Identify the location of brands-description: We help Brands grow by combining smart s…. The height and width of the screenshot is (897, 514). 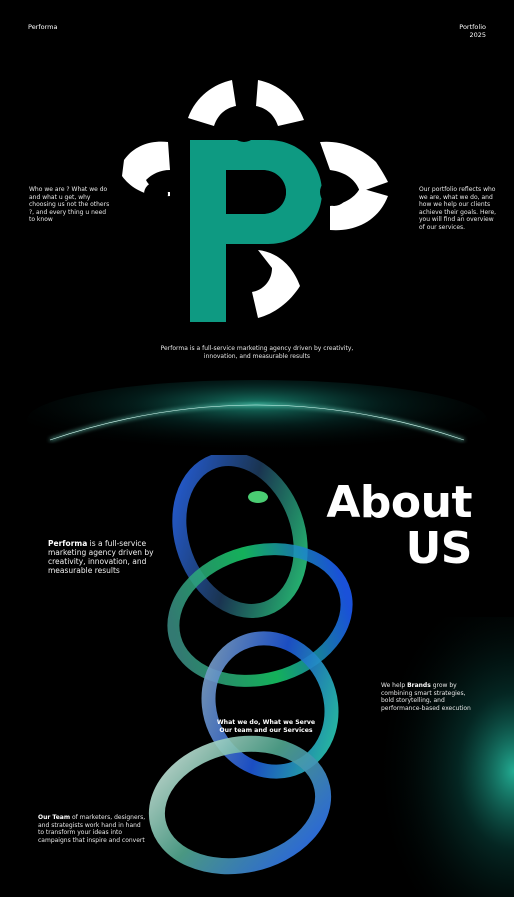
(427, 697).